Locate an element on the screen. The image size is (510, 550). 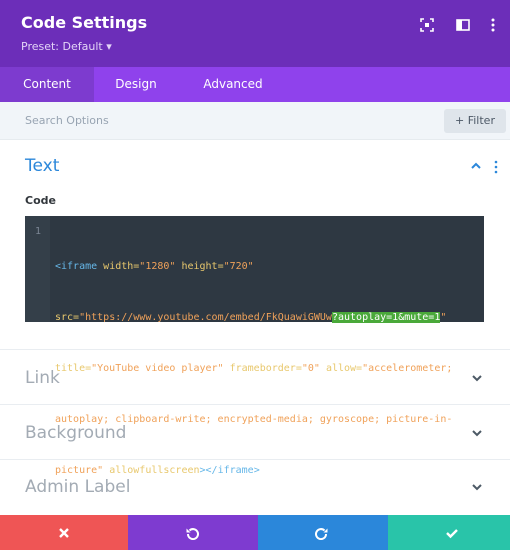
columns-icon is located at coordinates (463, 25).